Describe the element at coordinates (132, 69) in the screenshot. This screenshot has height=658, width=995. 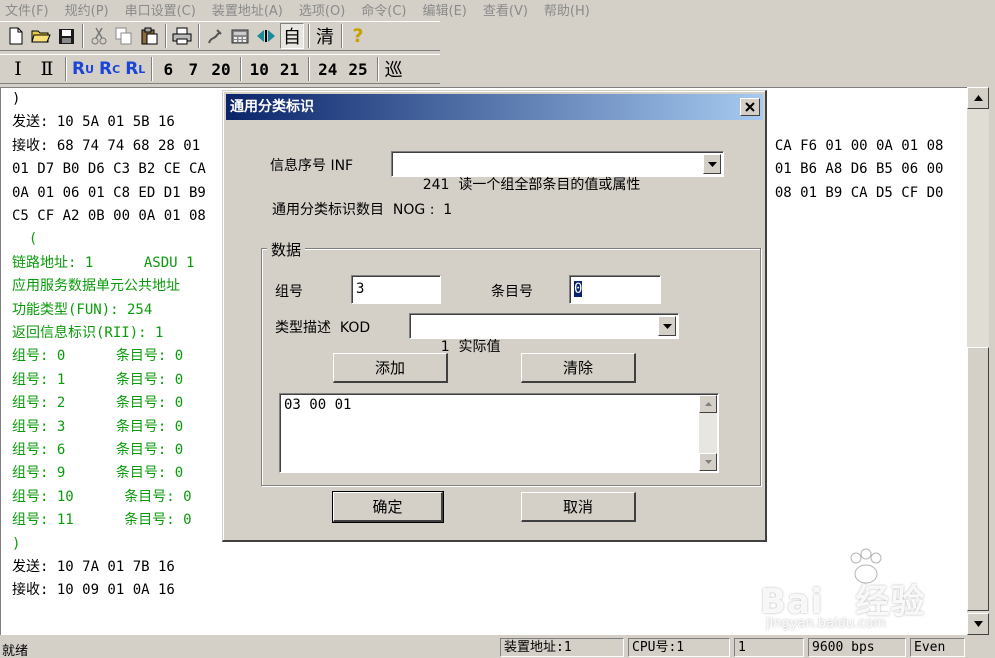
I see `rl-label: R` at that location.